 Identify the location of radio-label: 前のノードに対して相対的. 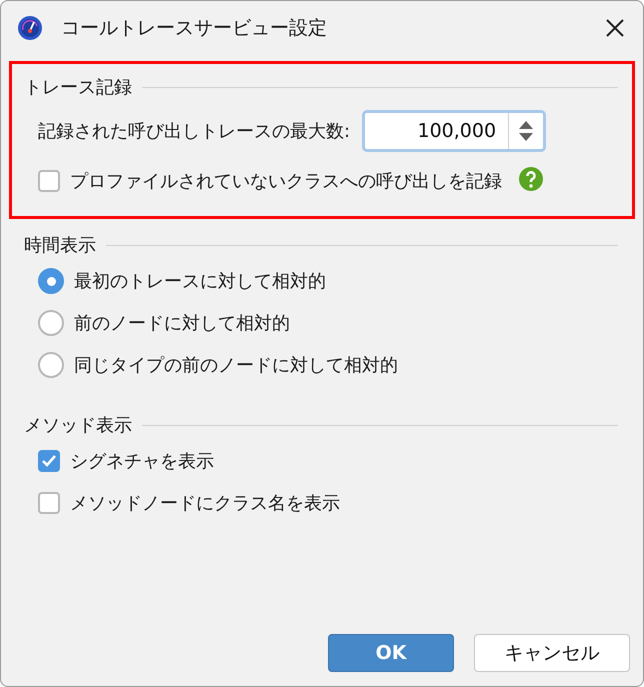
(182, 323).